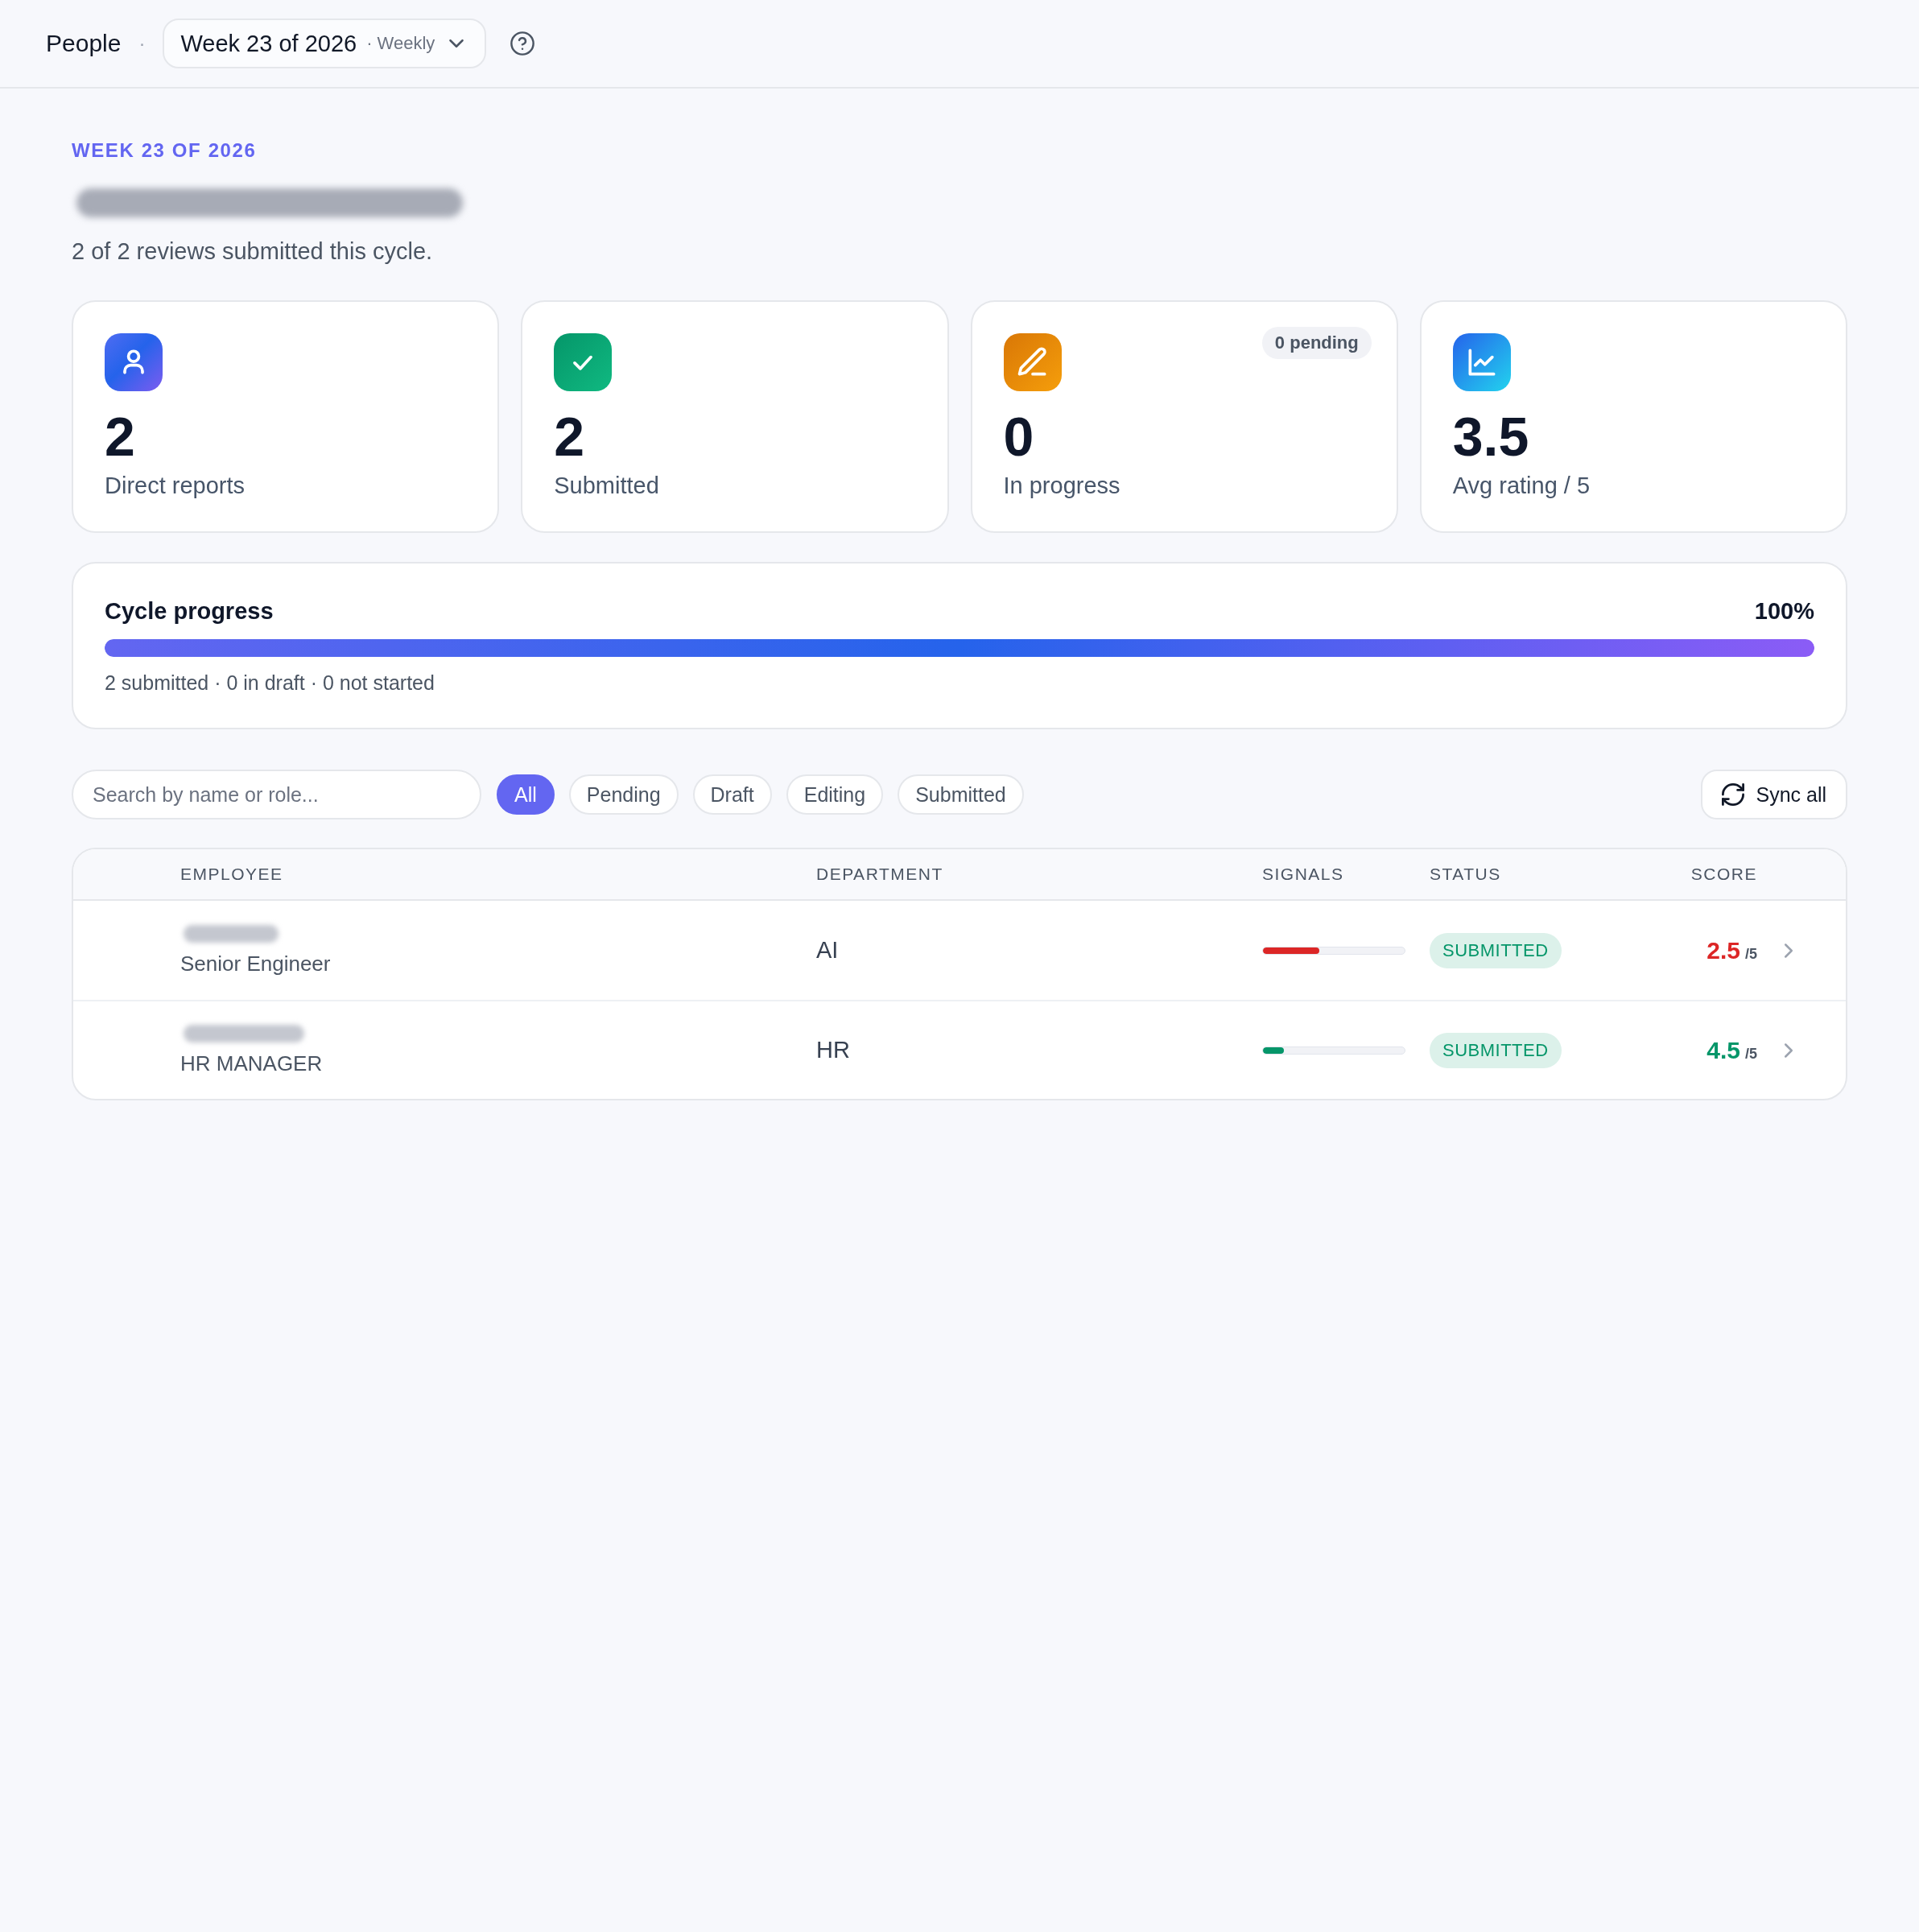 The image size is (1919, 1932). What do you see at coordinates (833, 1050) in the screenshot?
I see `department-cell: HR` at bounding box center [833, 1050].